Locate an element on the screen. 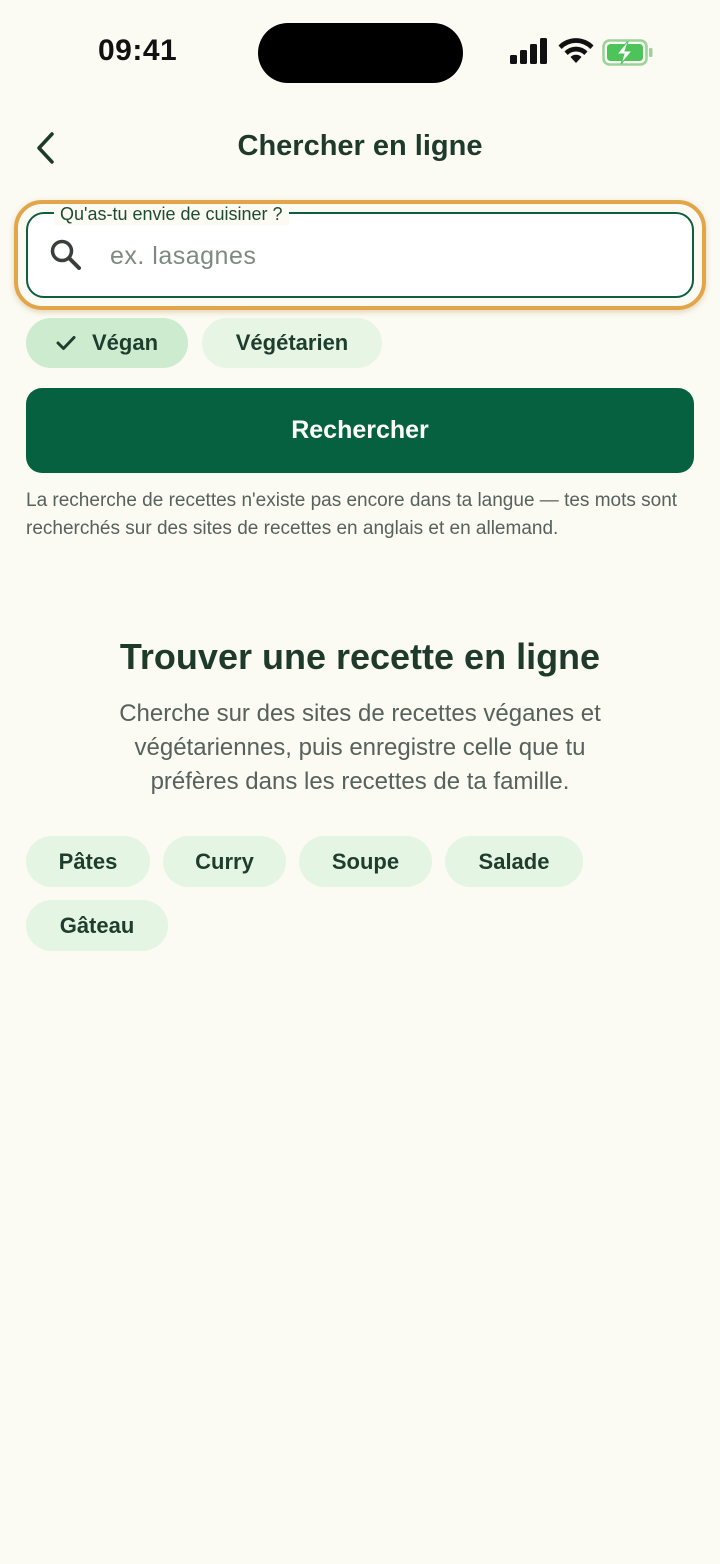 The width and height of the screenshot is (720, 1564). filter-chip-vegetarian: Végétarien is located at coordinates (292, 343).